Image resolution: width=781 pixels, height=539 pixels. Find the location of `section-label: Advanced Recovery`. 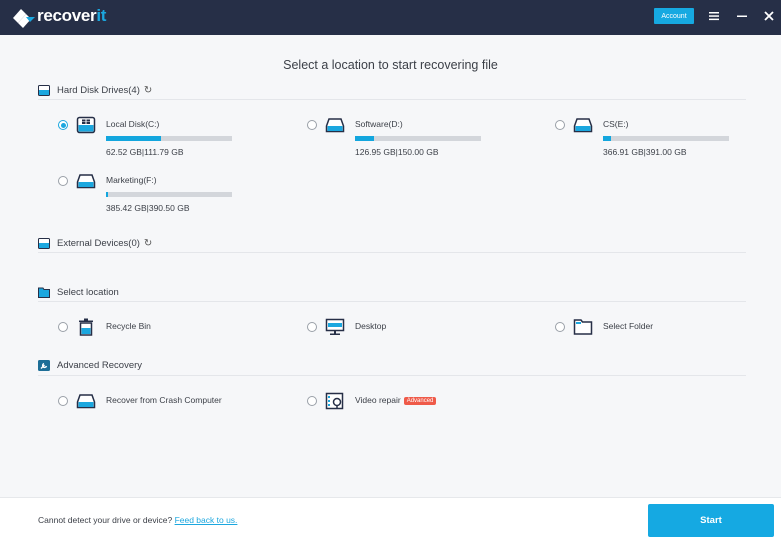

section-label: Advanced Recovery is located at coordinates (100, 365).